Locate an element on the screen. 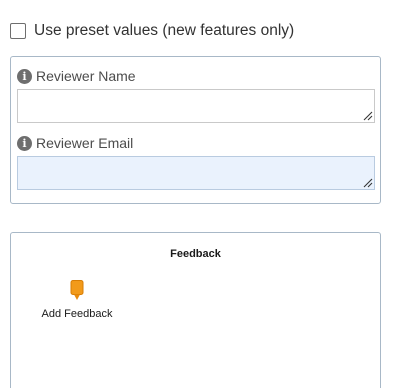 The width and height of the screenshot is (393, 388). add-feedback-label: Add Feedback is located at coordinates (77, 314).